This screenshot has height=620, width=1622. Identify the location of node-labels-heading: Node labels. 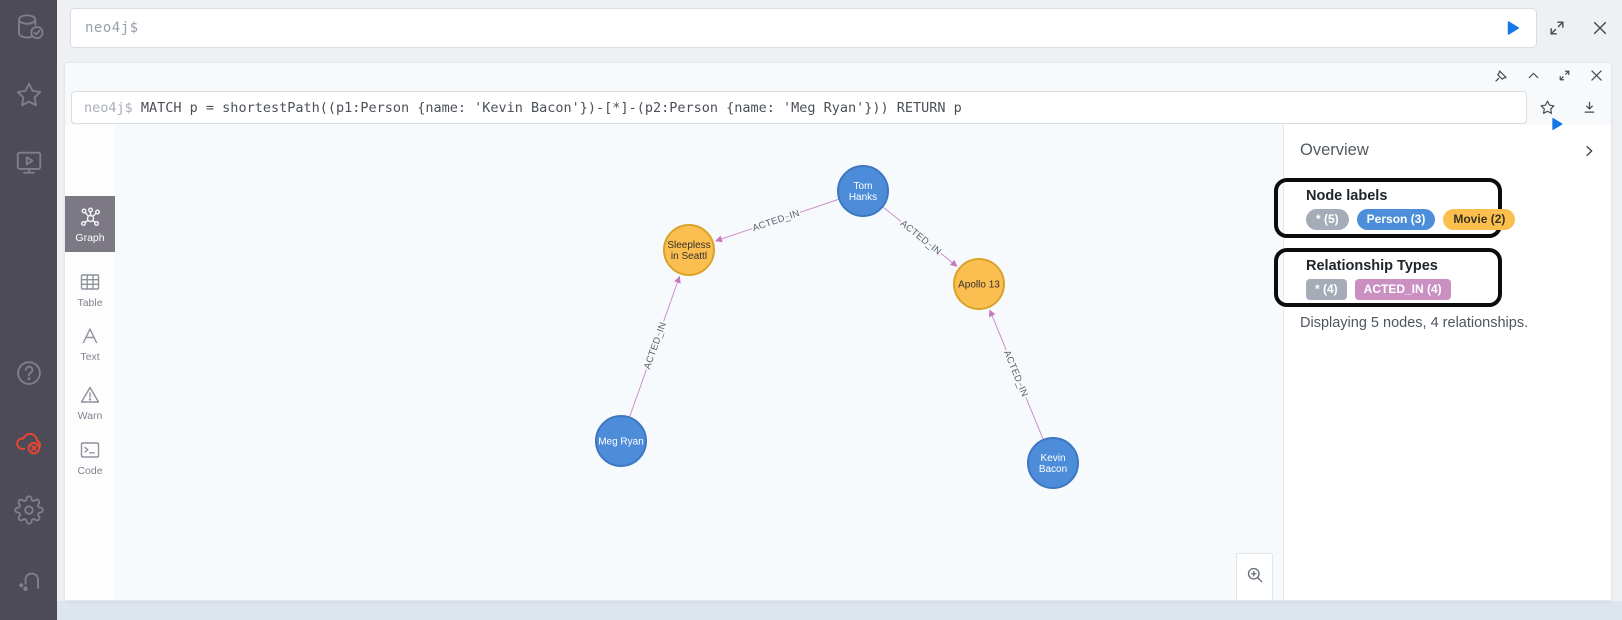
(1347, 196).